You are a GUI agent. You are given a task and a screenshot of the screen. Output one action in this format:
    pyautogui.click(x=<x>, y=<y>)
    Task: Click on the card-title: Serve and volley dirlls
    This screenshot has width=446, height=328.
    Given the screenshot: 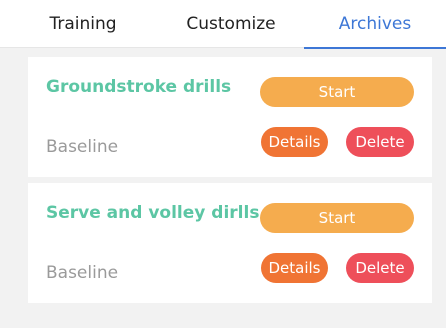 What is the action you would take?
    pyautogui.click(x=153, y=213)
    